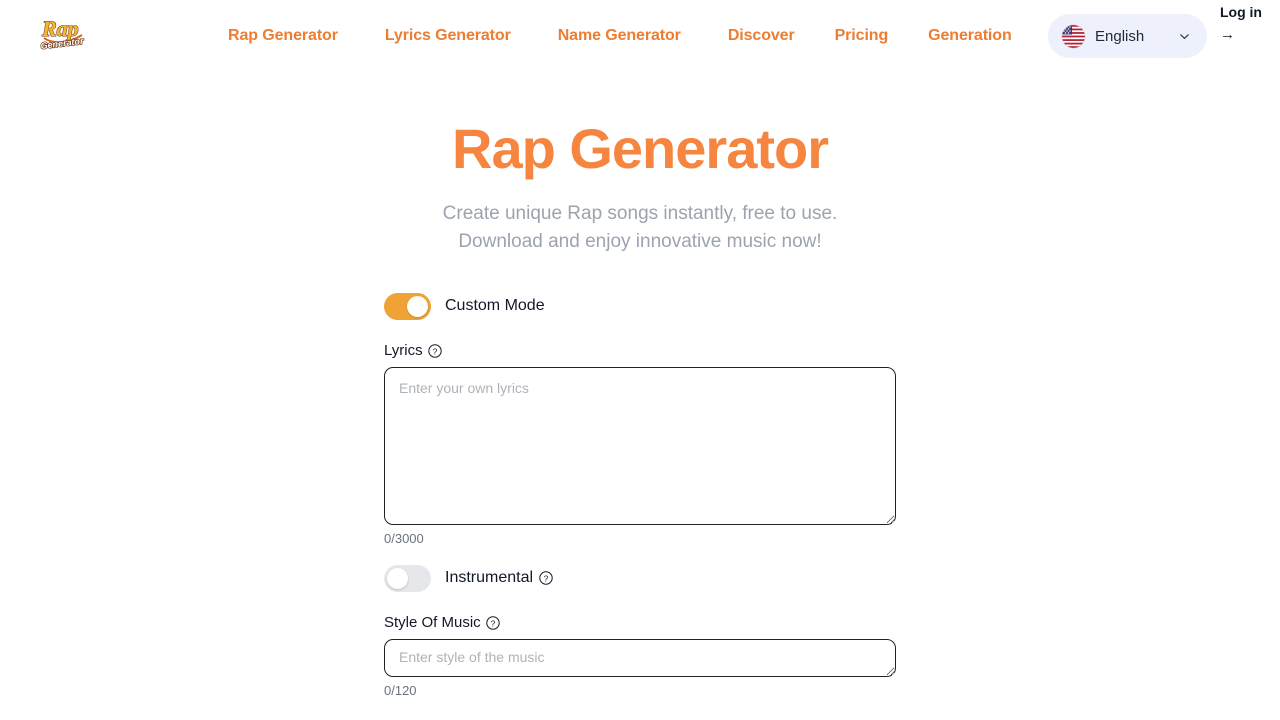  I want to click on site-logo: Rap Generator, so click(64, 35).